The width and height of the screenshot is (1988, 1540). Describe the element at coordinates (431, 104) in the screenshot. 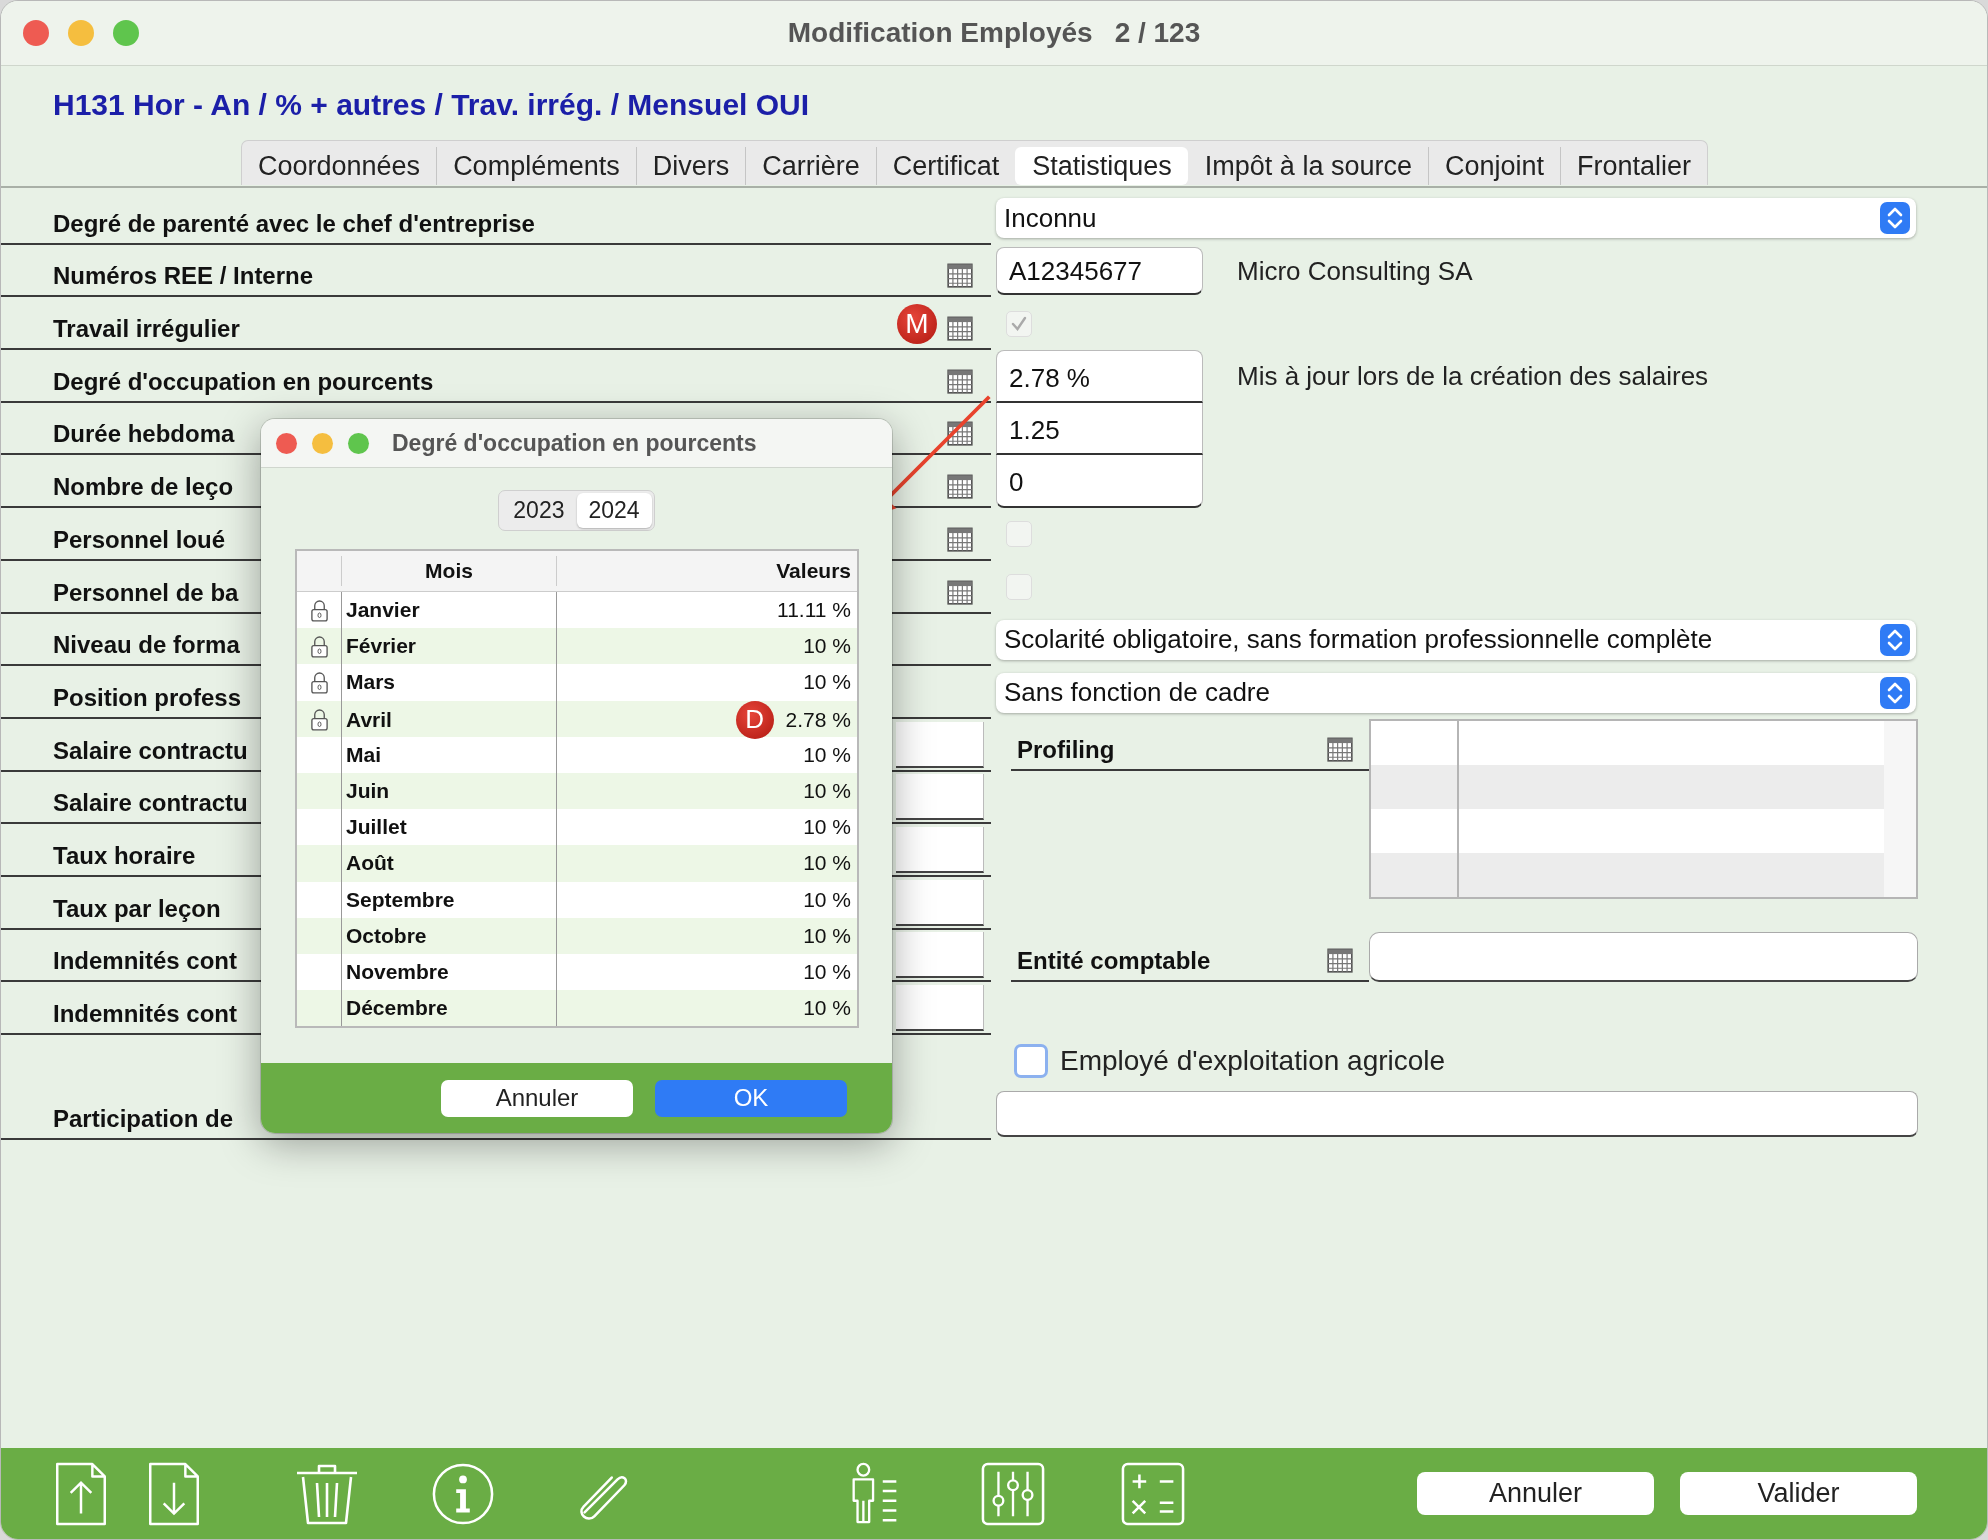

I see `record-heading: H131 Hor - An / % + autres / Trav. irrég. / Mensuel OUI` at that location.